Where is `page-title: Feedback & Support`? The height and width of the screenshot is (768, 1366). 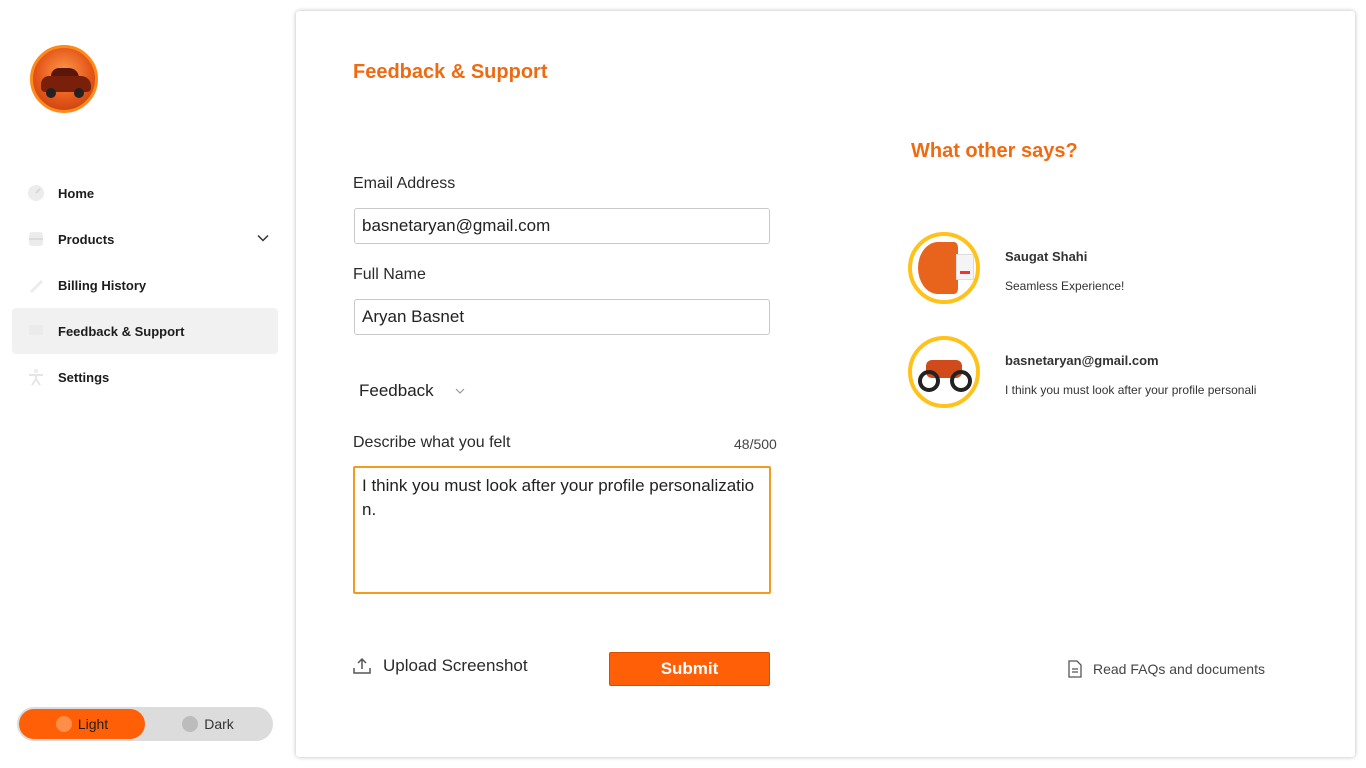
page-title: Feedback & Support is located at coordinates (450, 72).